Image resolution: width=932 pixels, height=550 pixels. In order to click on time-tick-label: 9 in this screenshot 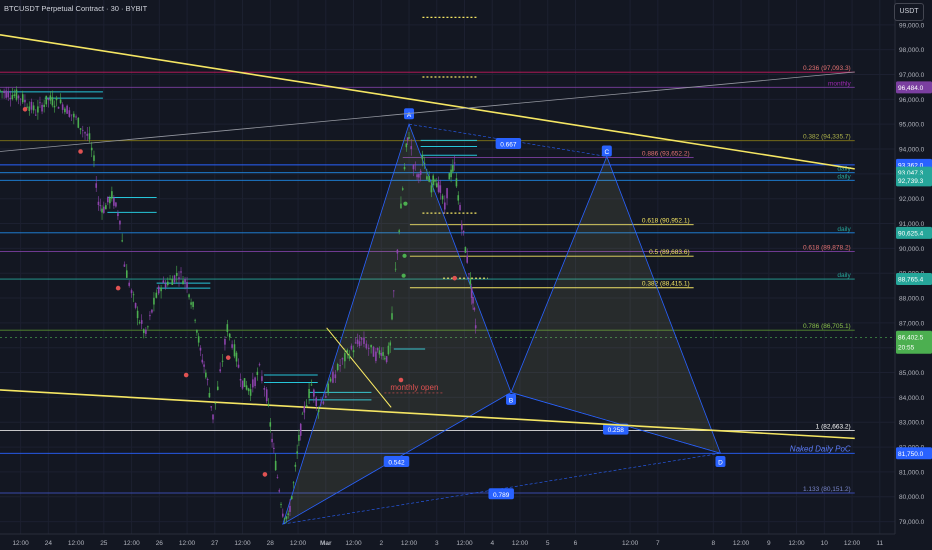, I will do `click(769, 543)`.